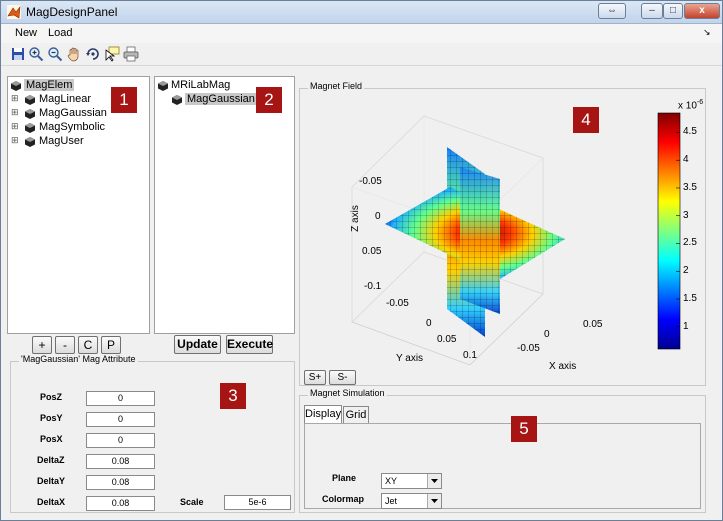 Image resolution: width=723 pixels, height=521 pixels. What do you see at coordinates (72, 127) in the screenshot?
I see `tree-label: MagSymbolic` at bounding box center [72, 127].